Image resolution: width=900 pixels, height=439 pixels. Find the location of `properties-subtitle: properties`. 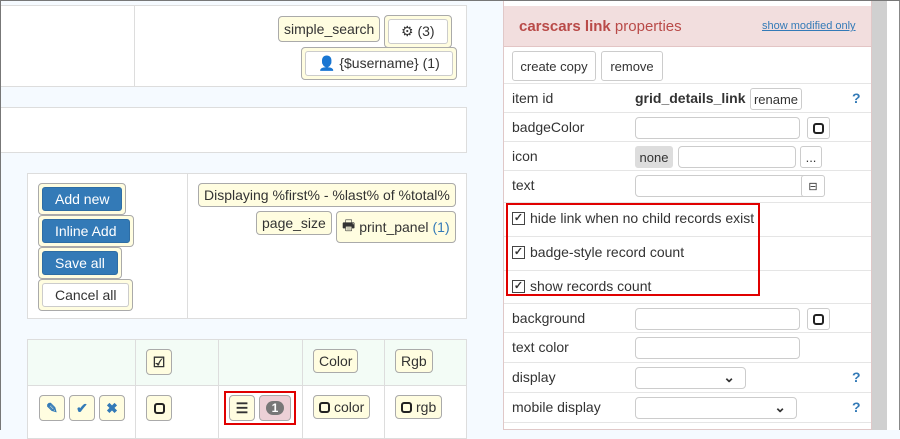

properties-subtitle: properties is located at coordinates (648, 26).